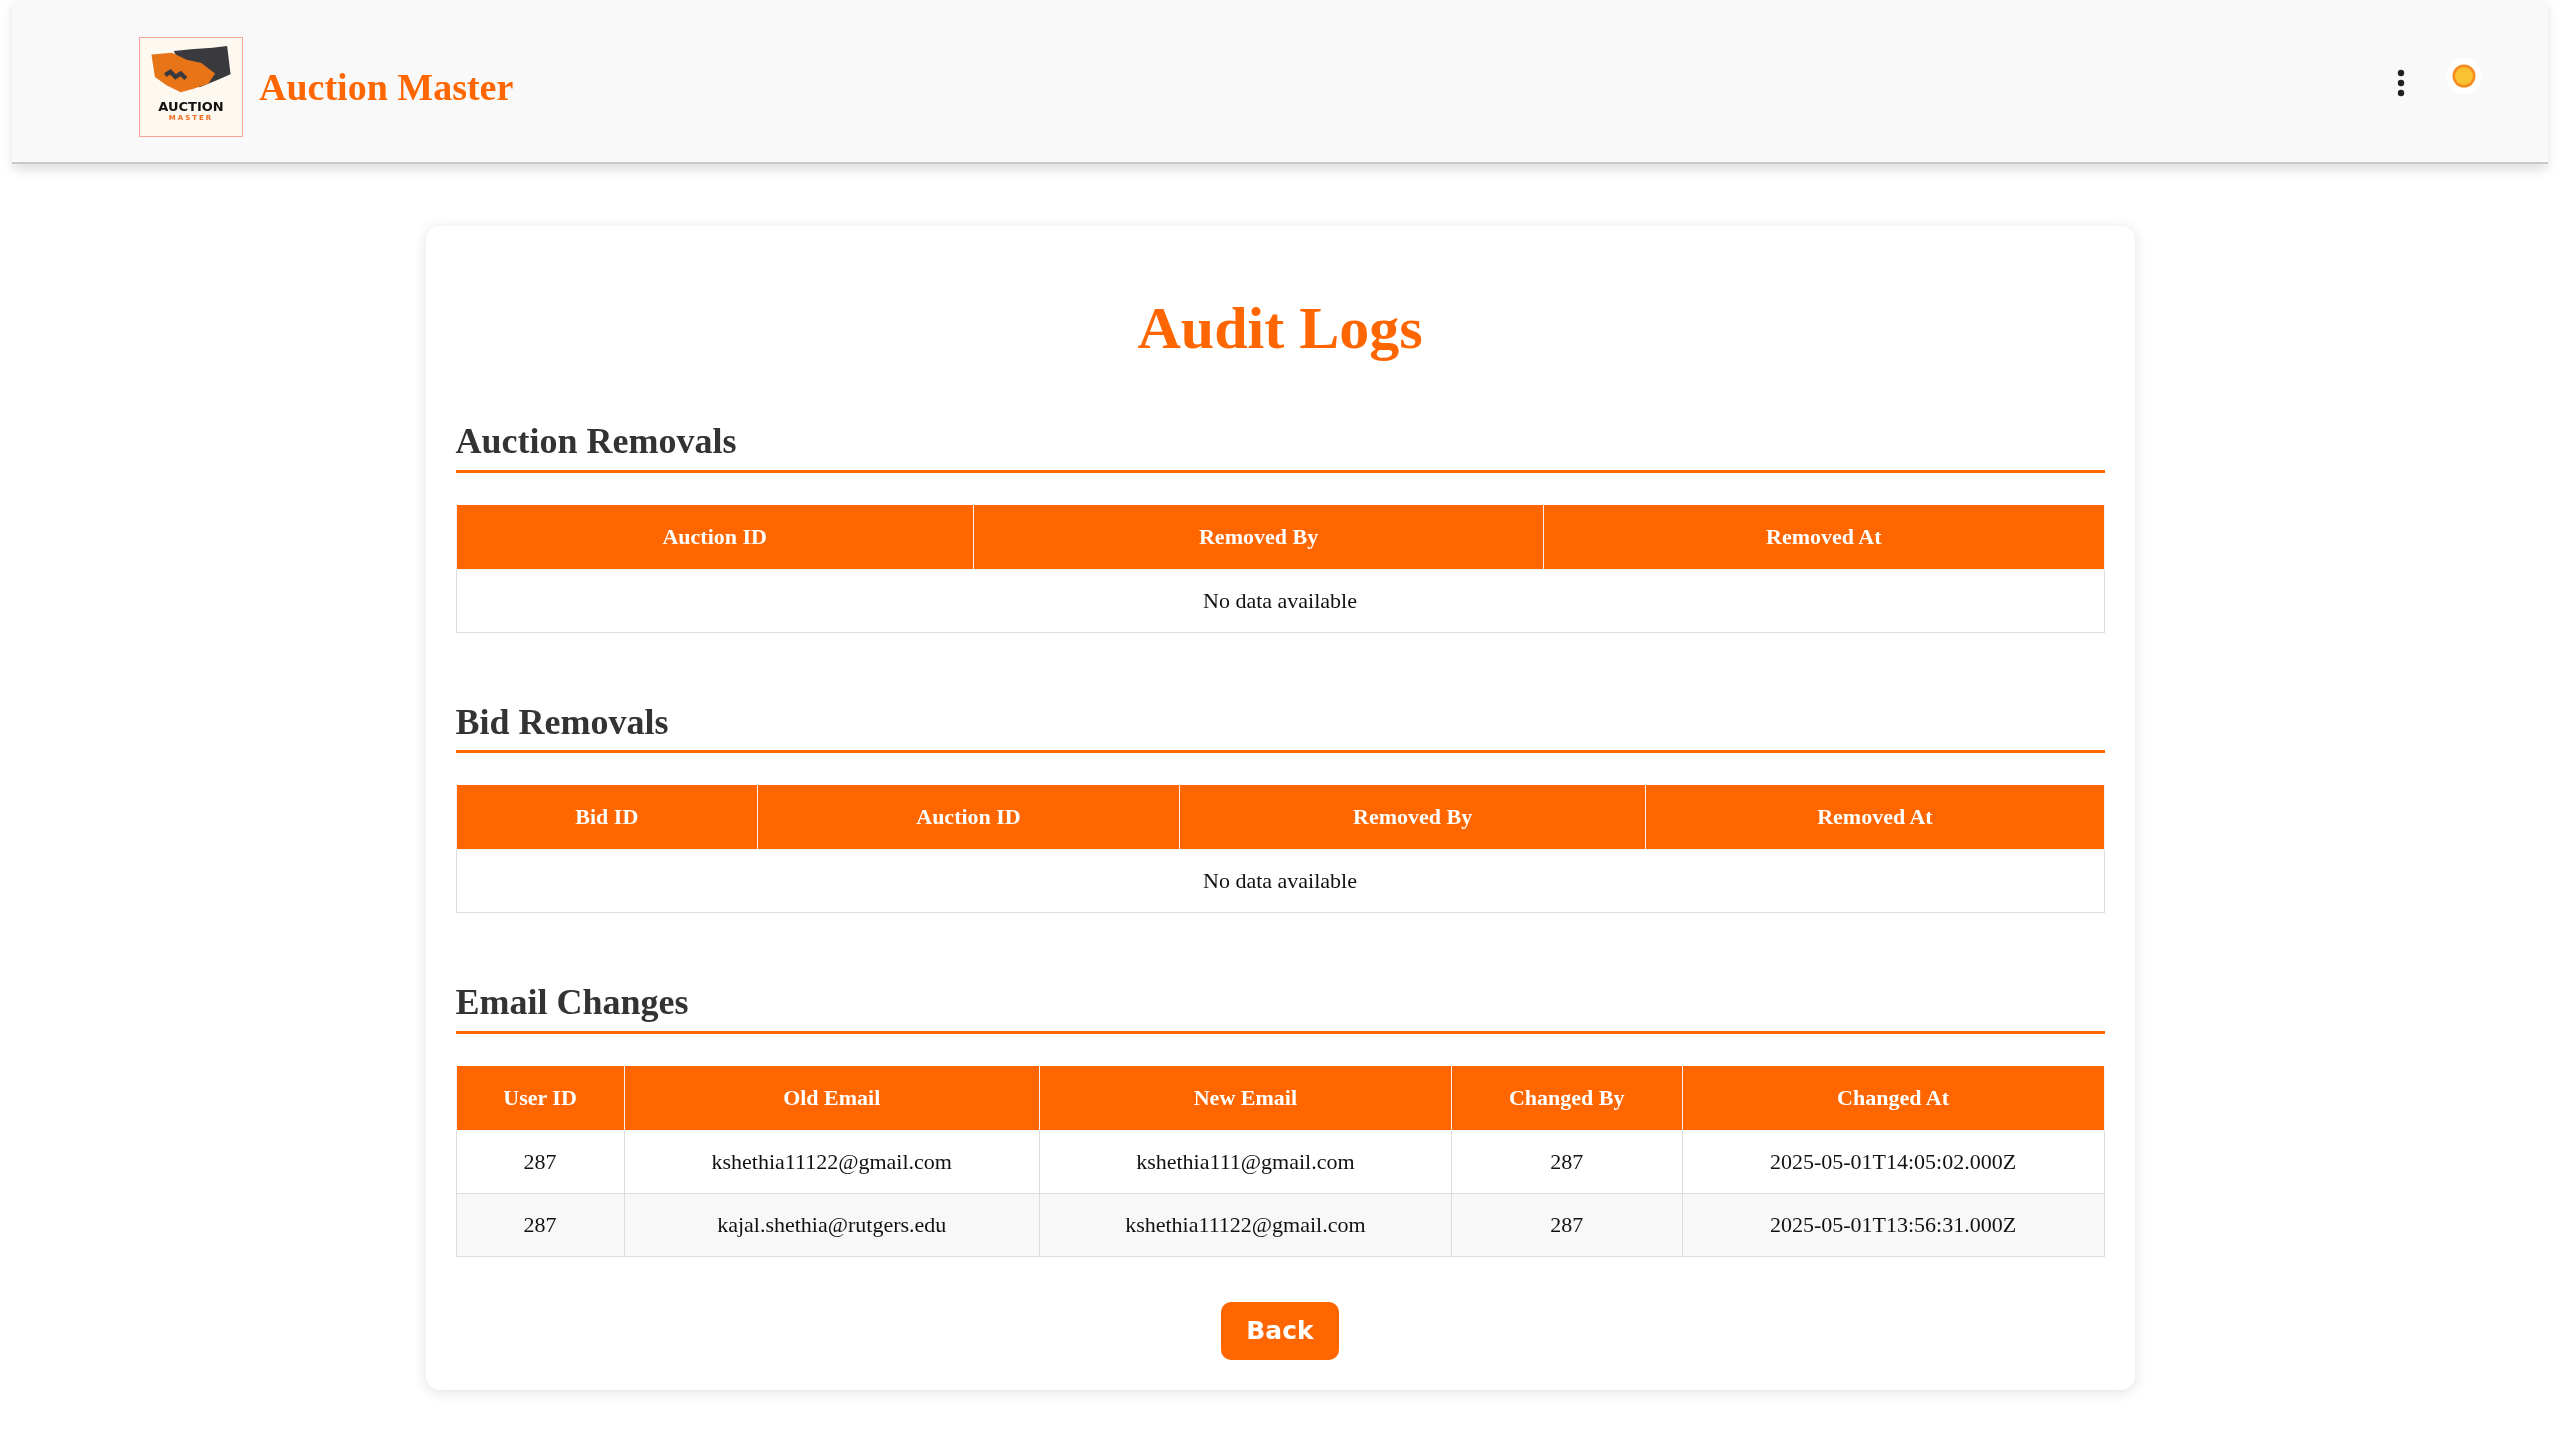 This screenshot has height=1441, width=2560. Describe the element at coordinates (1893, 1225) in the screenshot. I see `table-cell: 2025-05-01T13:56:31.000Z` at that location.